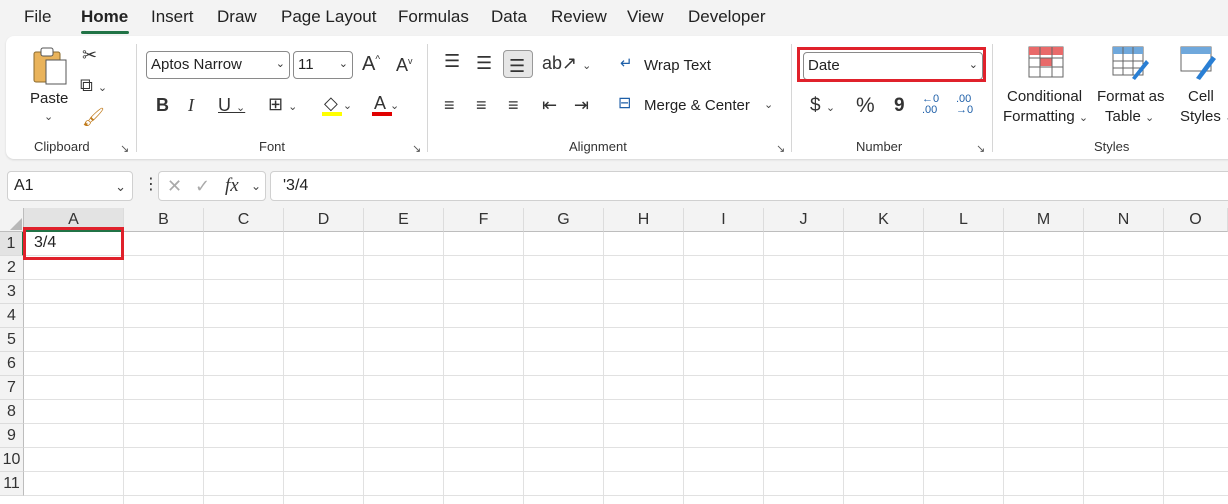 The height and width of the screenshot is (504, 1228). What do you see at coordinates (404, 65) in the screenshot?
I see `decrease-font-icon: Av` at bounding box center [404, 65].